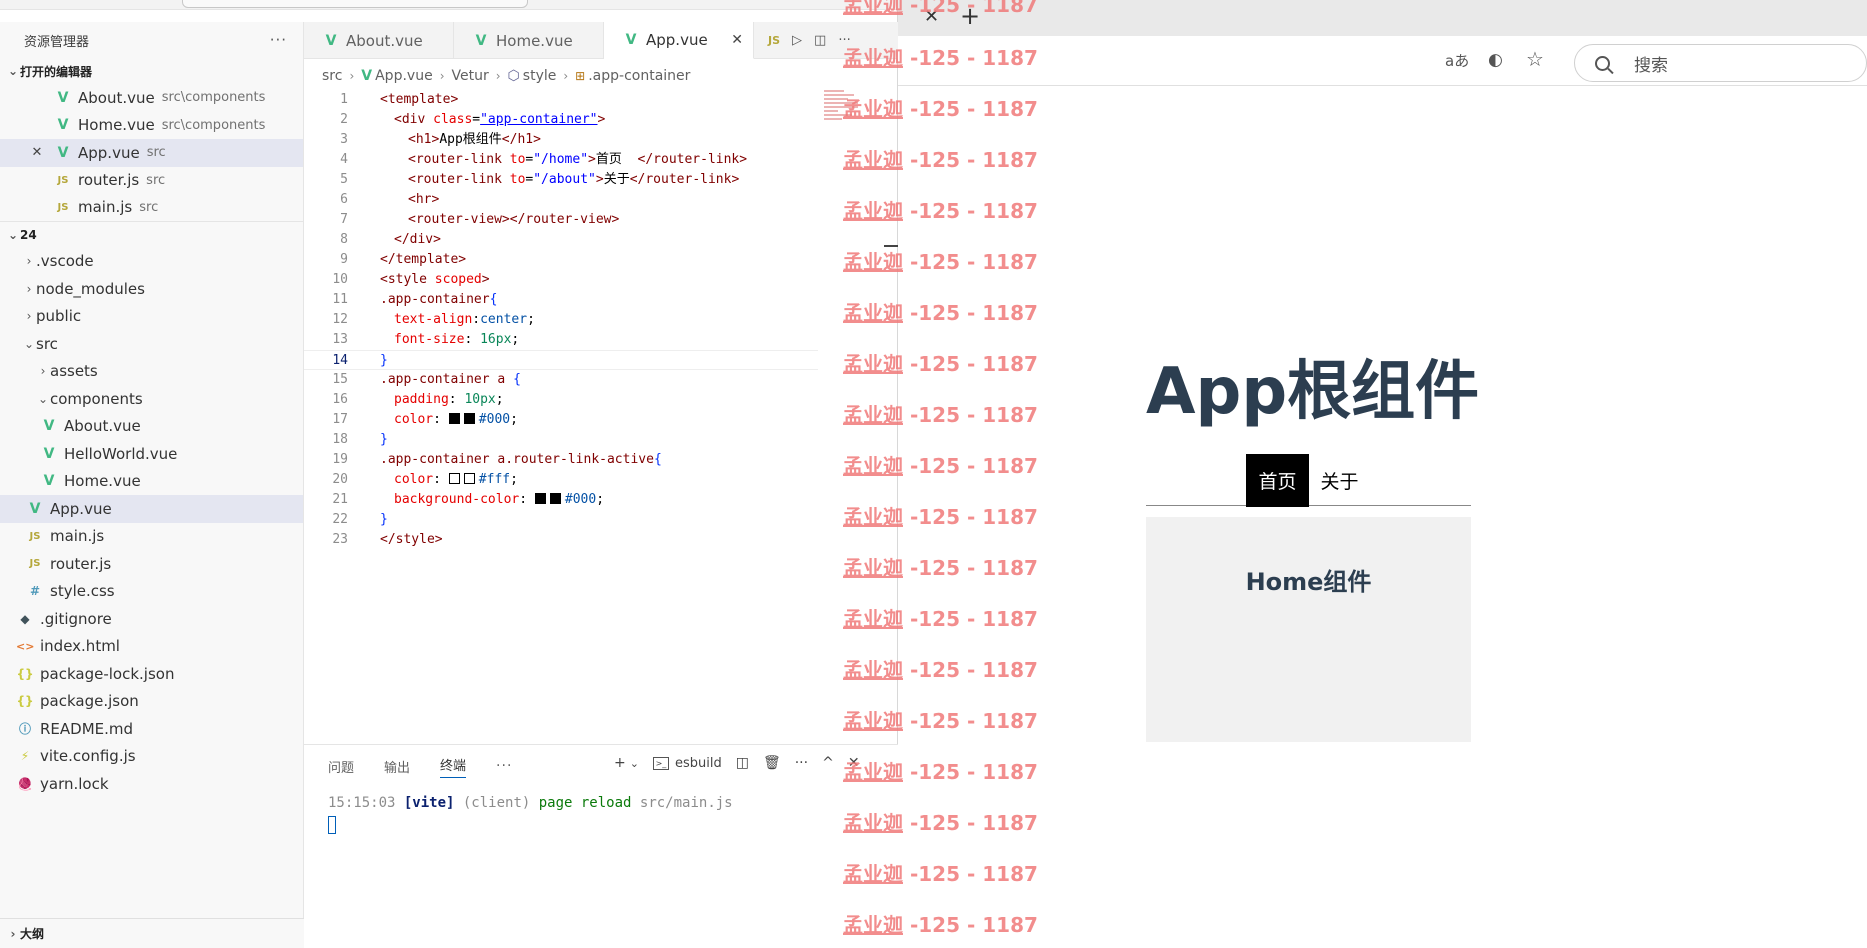 Image resolution: width=1867 pixels, height=948 pixels. What do you see at coordinates (151, 564) in the screenshot?
I see `tree-item-router-js: JS router.js` at bounding box center [151, 564].